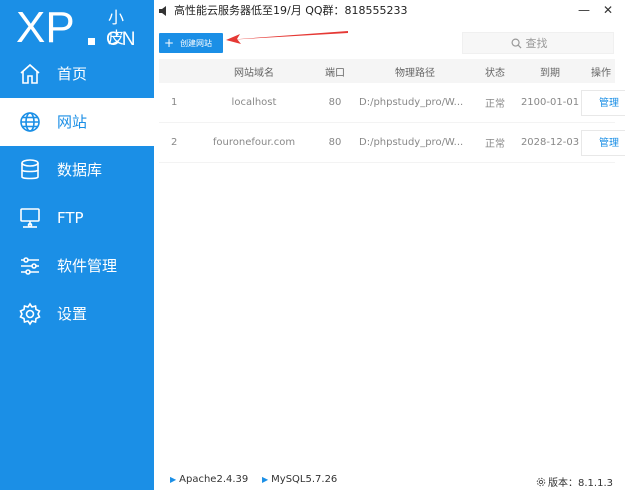 The height and width of the screenshot is (490, 625). Describe the element at coordinates (30, 73) in the screenshot. I see `home-icon` at that location.